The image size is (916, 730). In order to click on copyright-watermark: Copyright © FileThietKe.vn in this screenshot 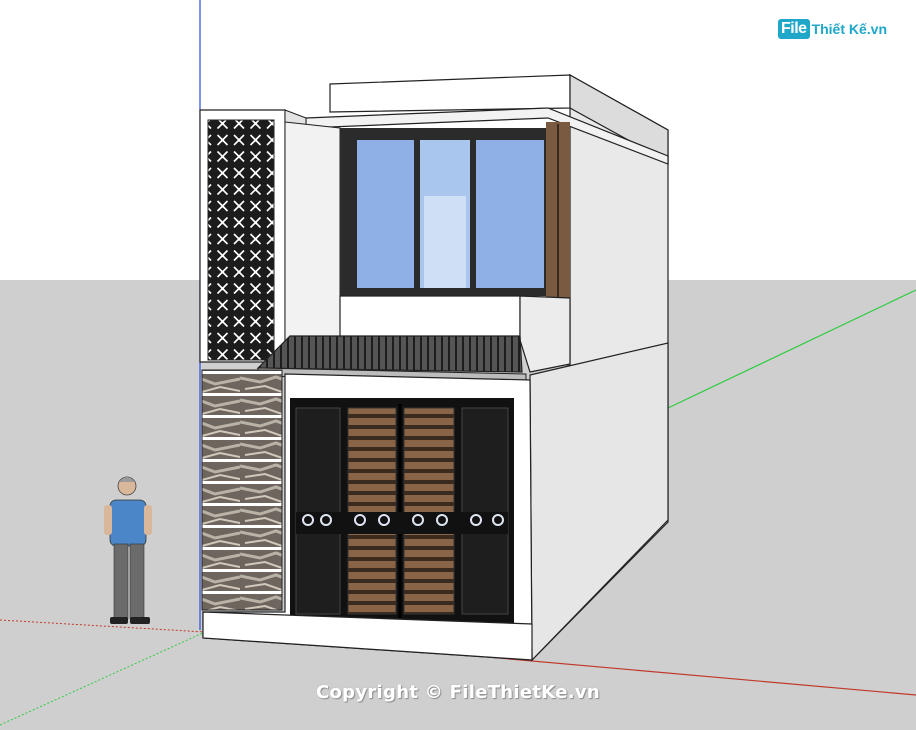, I will do `click(458, 692)`.